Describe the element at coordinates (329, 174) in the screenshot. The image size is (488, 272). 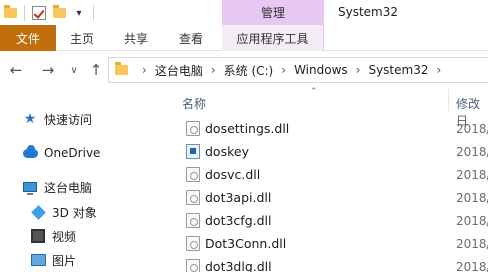
I see `table-row: dosvc.dll 2018/` at that location.